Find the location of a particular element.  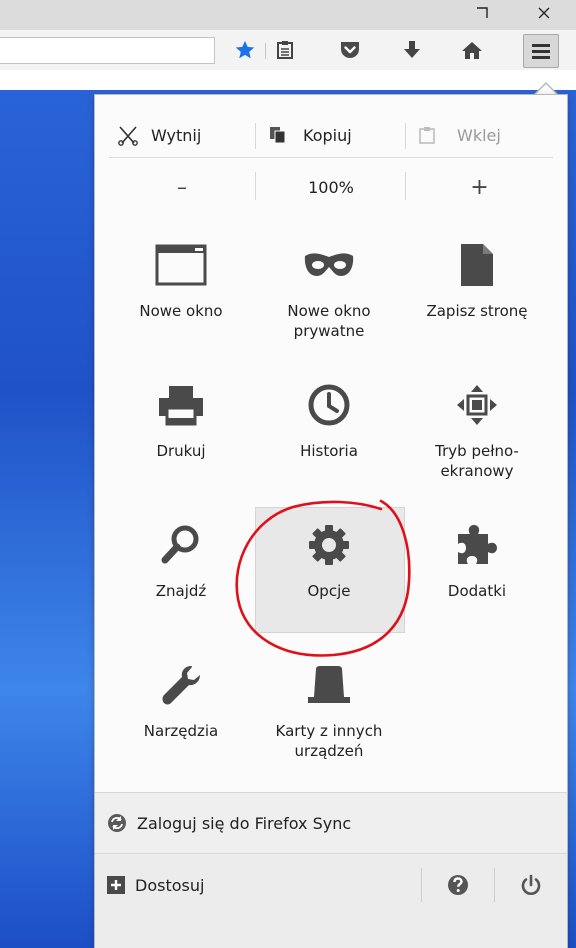

customize-label: Dostosuj is located at coordinates (170, 885).